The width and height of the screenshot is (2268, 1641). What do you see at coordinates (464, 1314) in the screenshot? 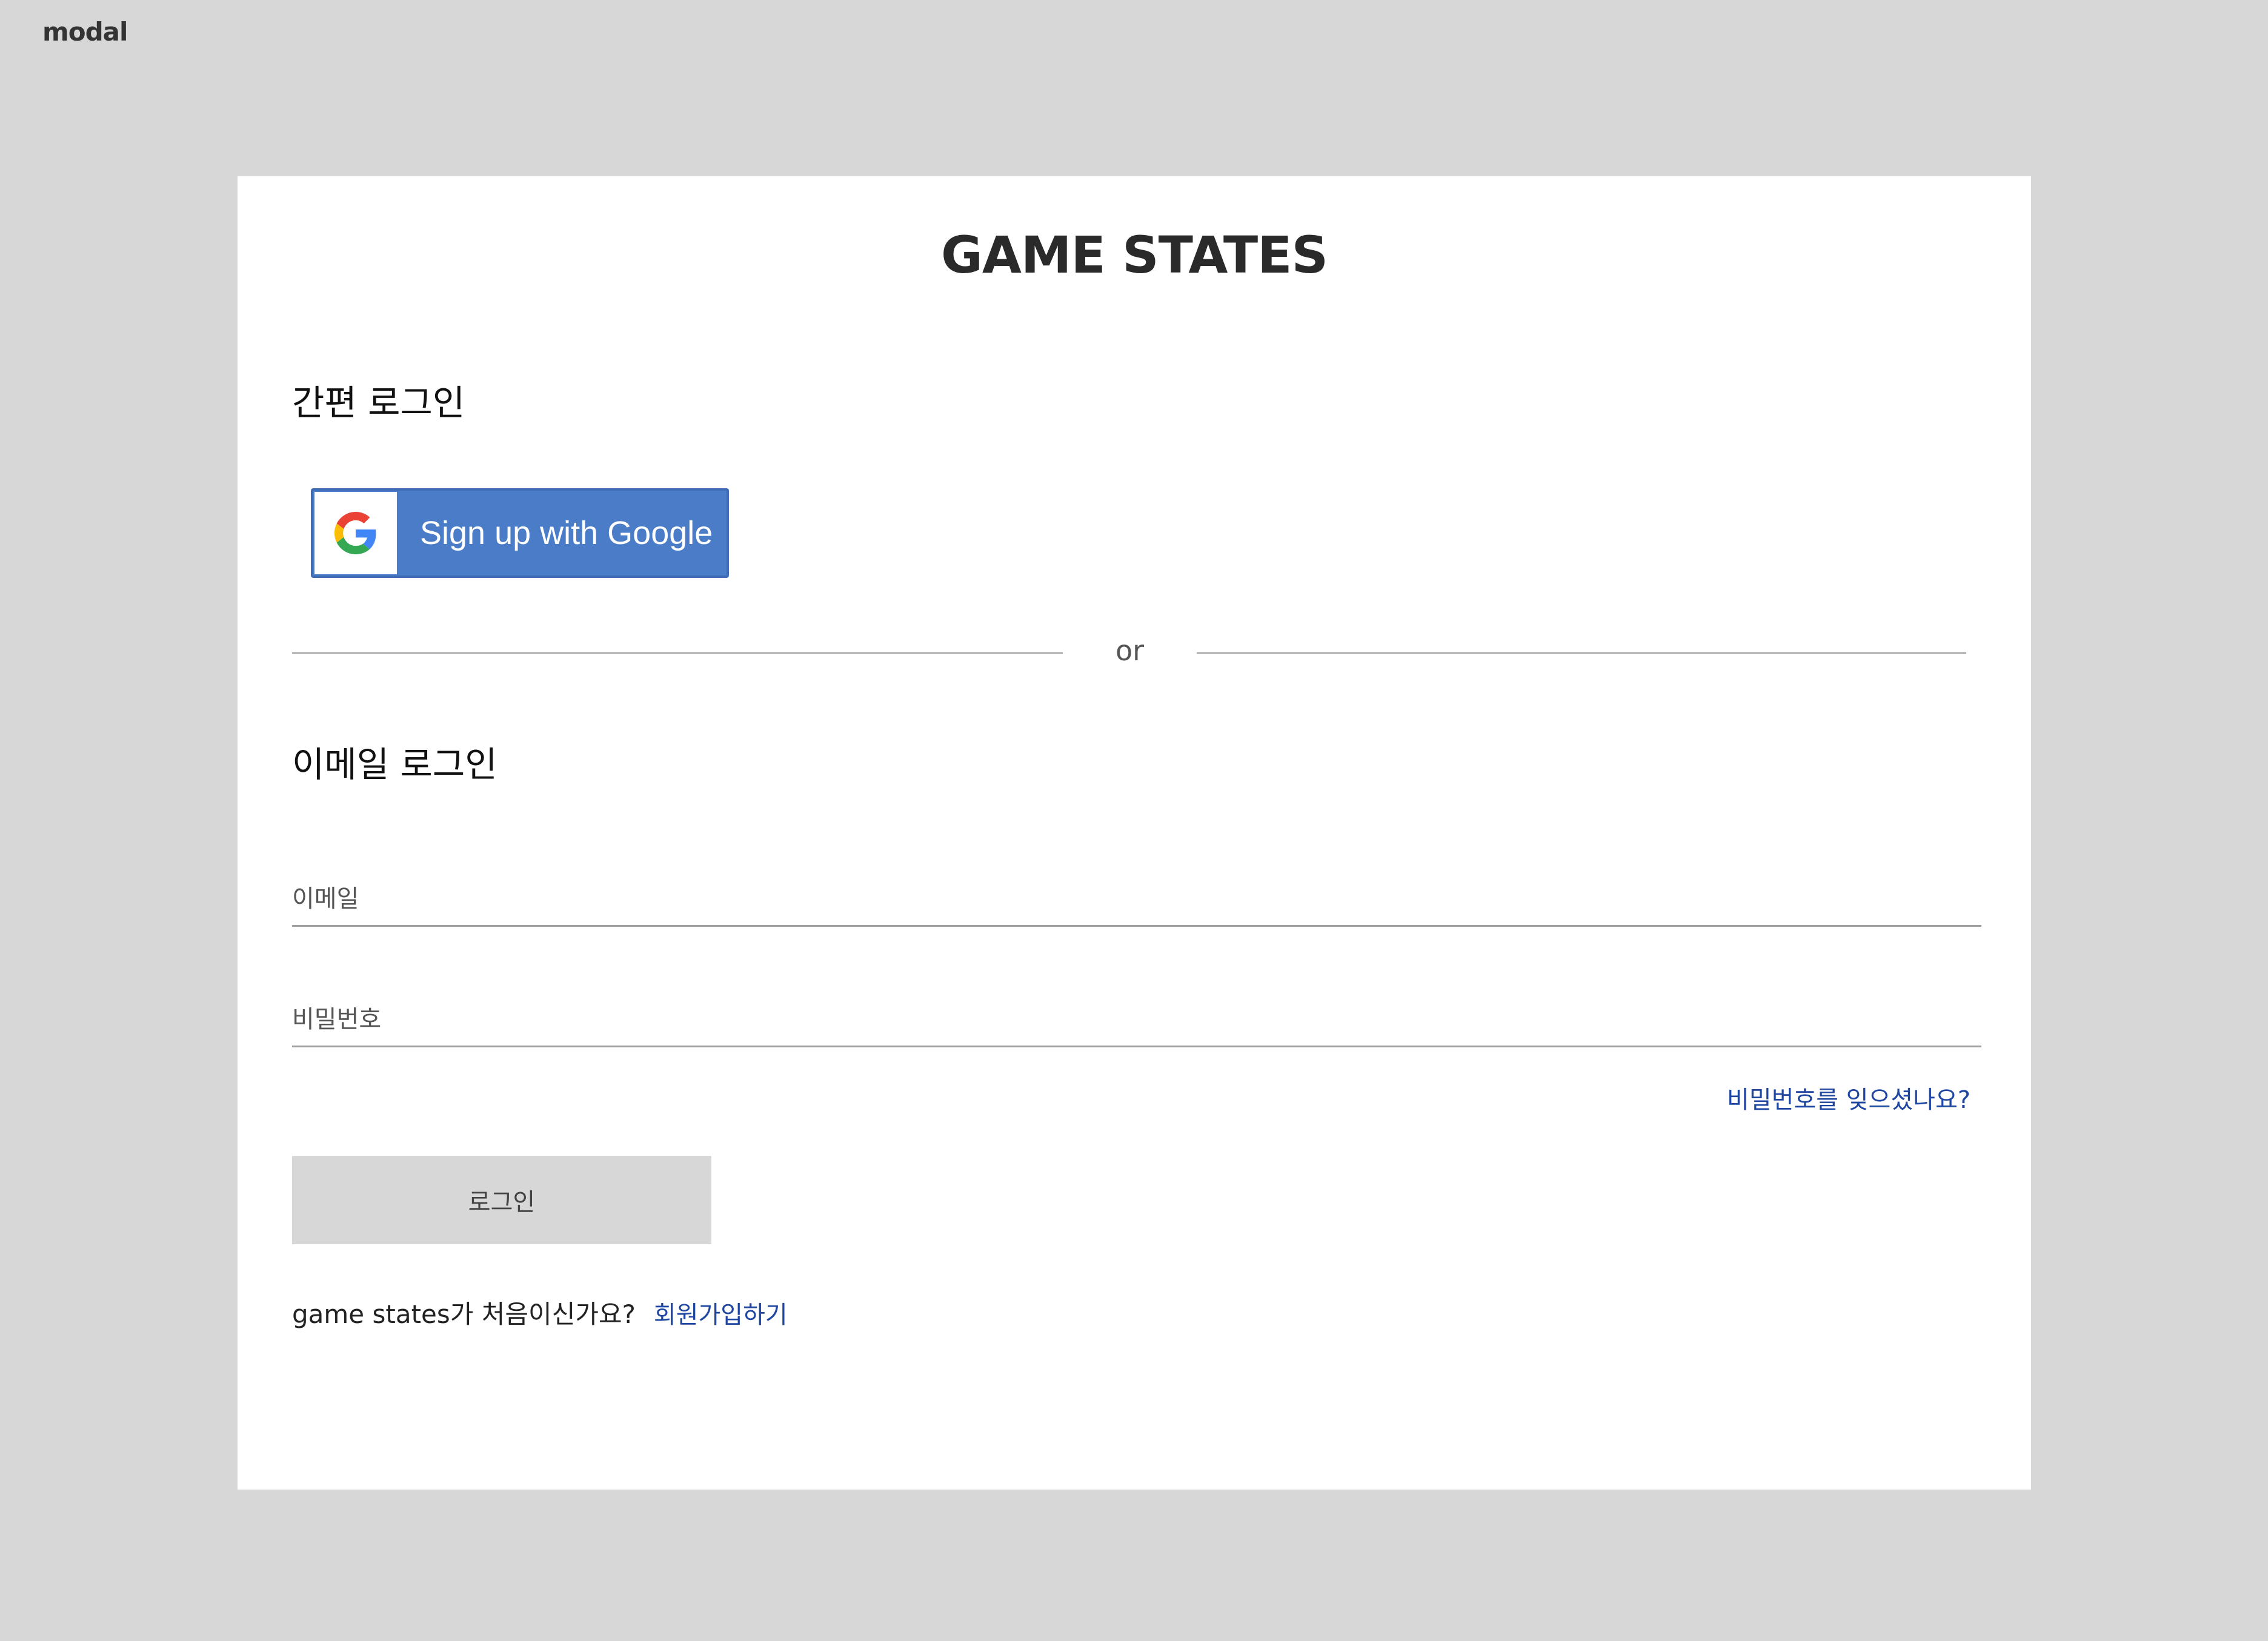
I see `signup-prompt: game states가 처음이신가요?` at bounding box center [464, 1314].